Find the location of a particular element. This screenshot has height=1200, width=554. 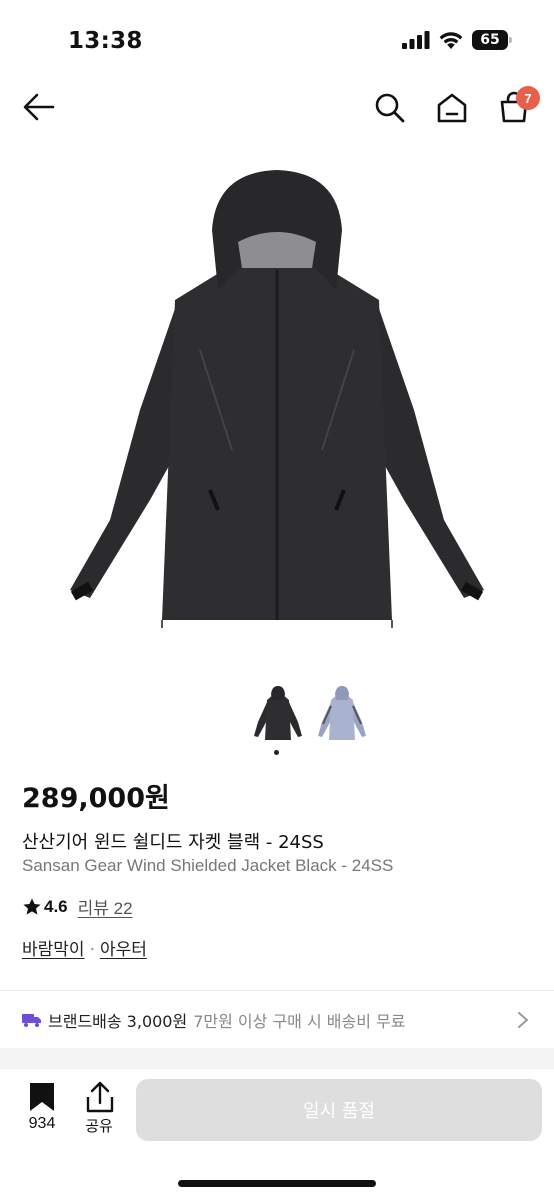

truck-icon is located at coordinates (31, 1020).